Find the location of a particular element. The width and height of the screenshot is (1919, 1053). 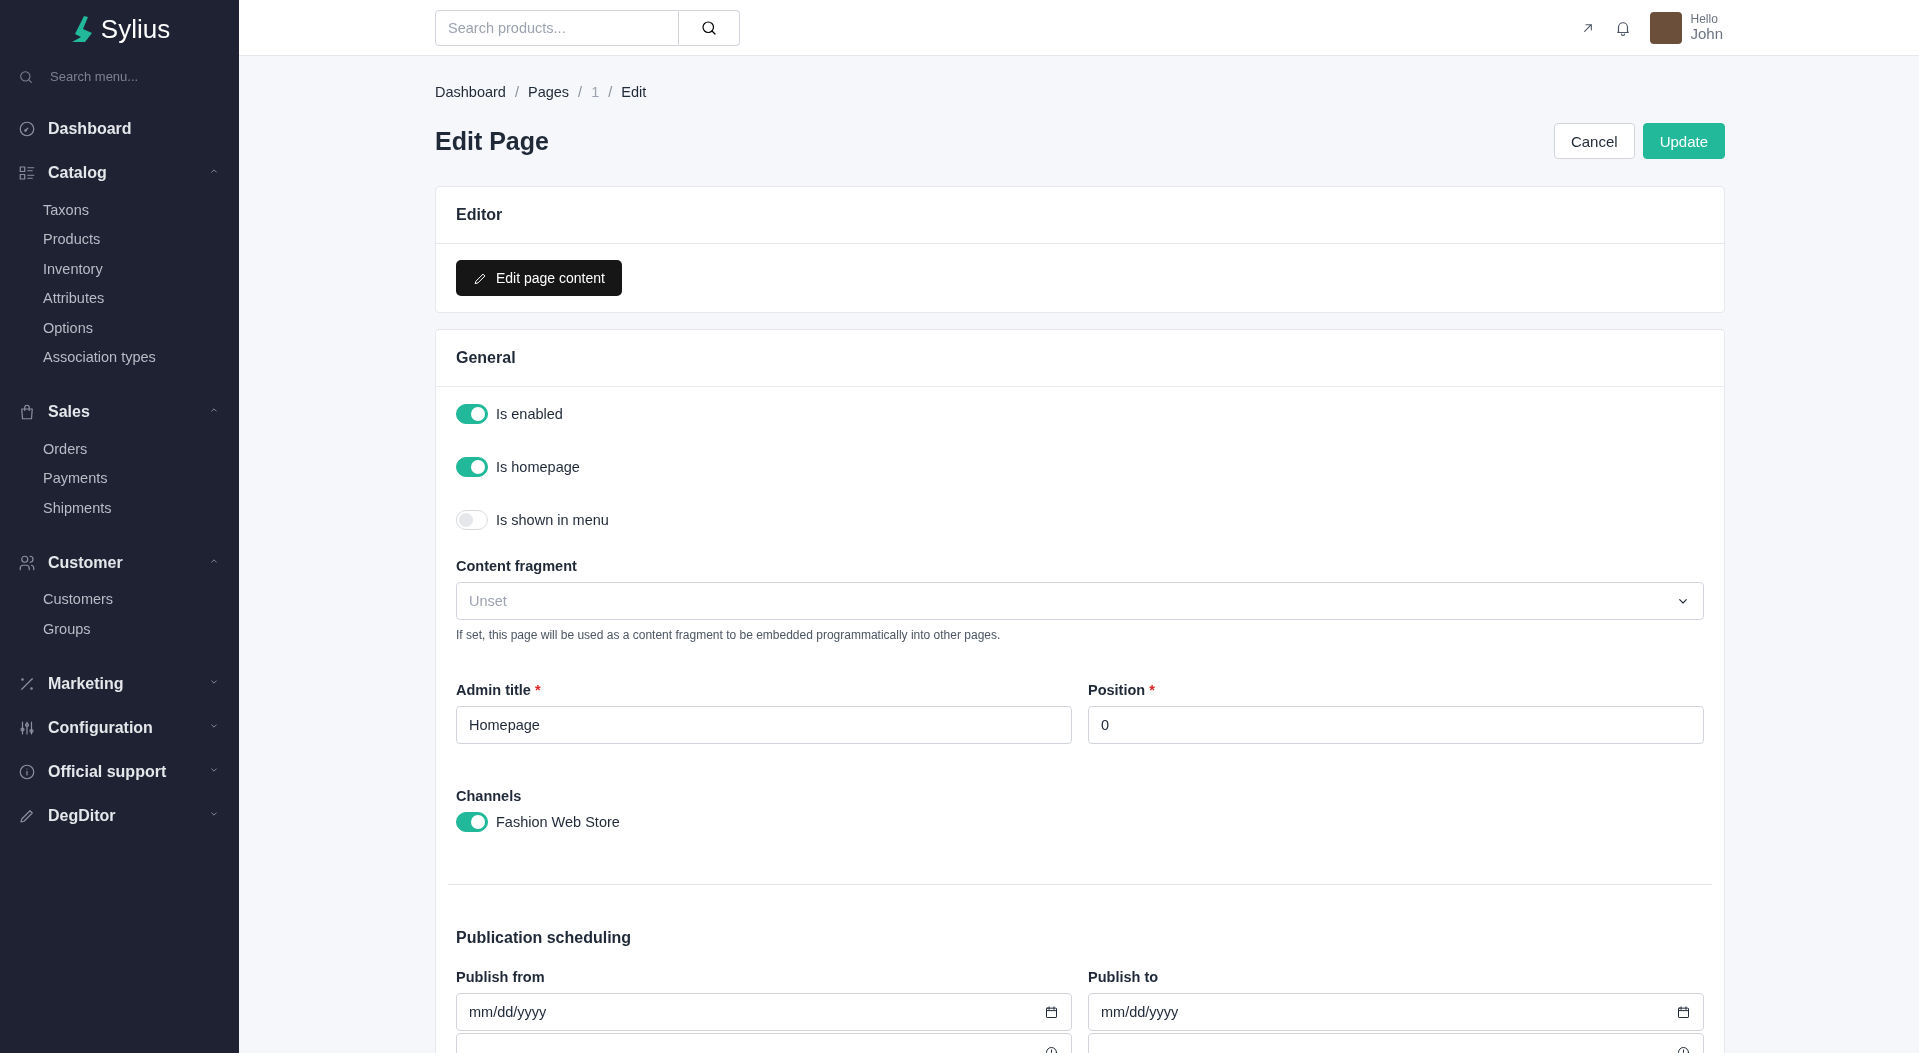

menu-item: Customers is located at coordinates (57, 599).